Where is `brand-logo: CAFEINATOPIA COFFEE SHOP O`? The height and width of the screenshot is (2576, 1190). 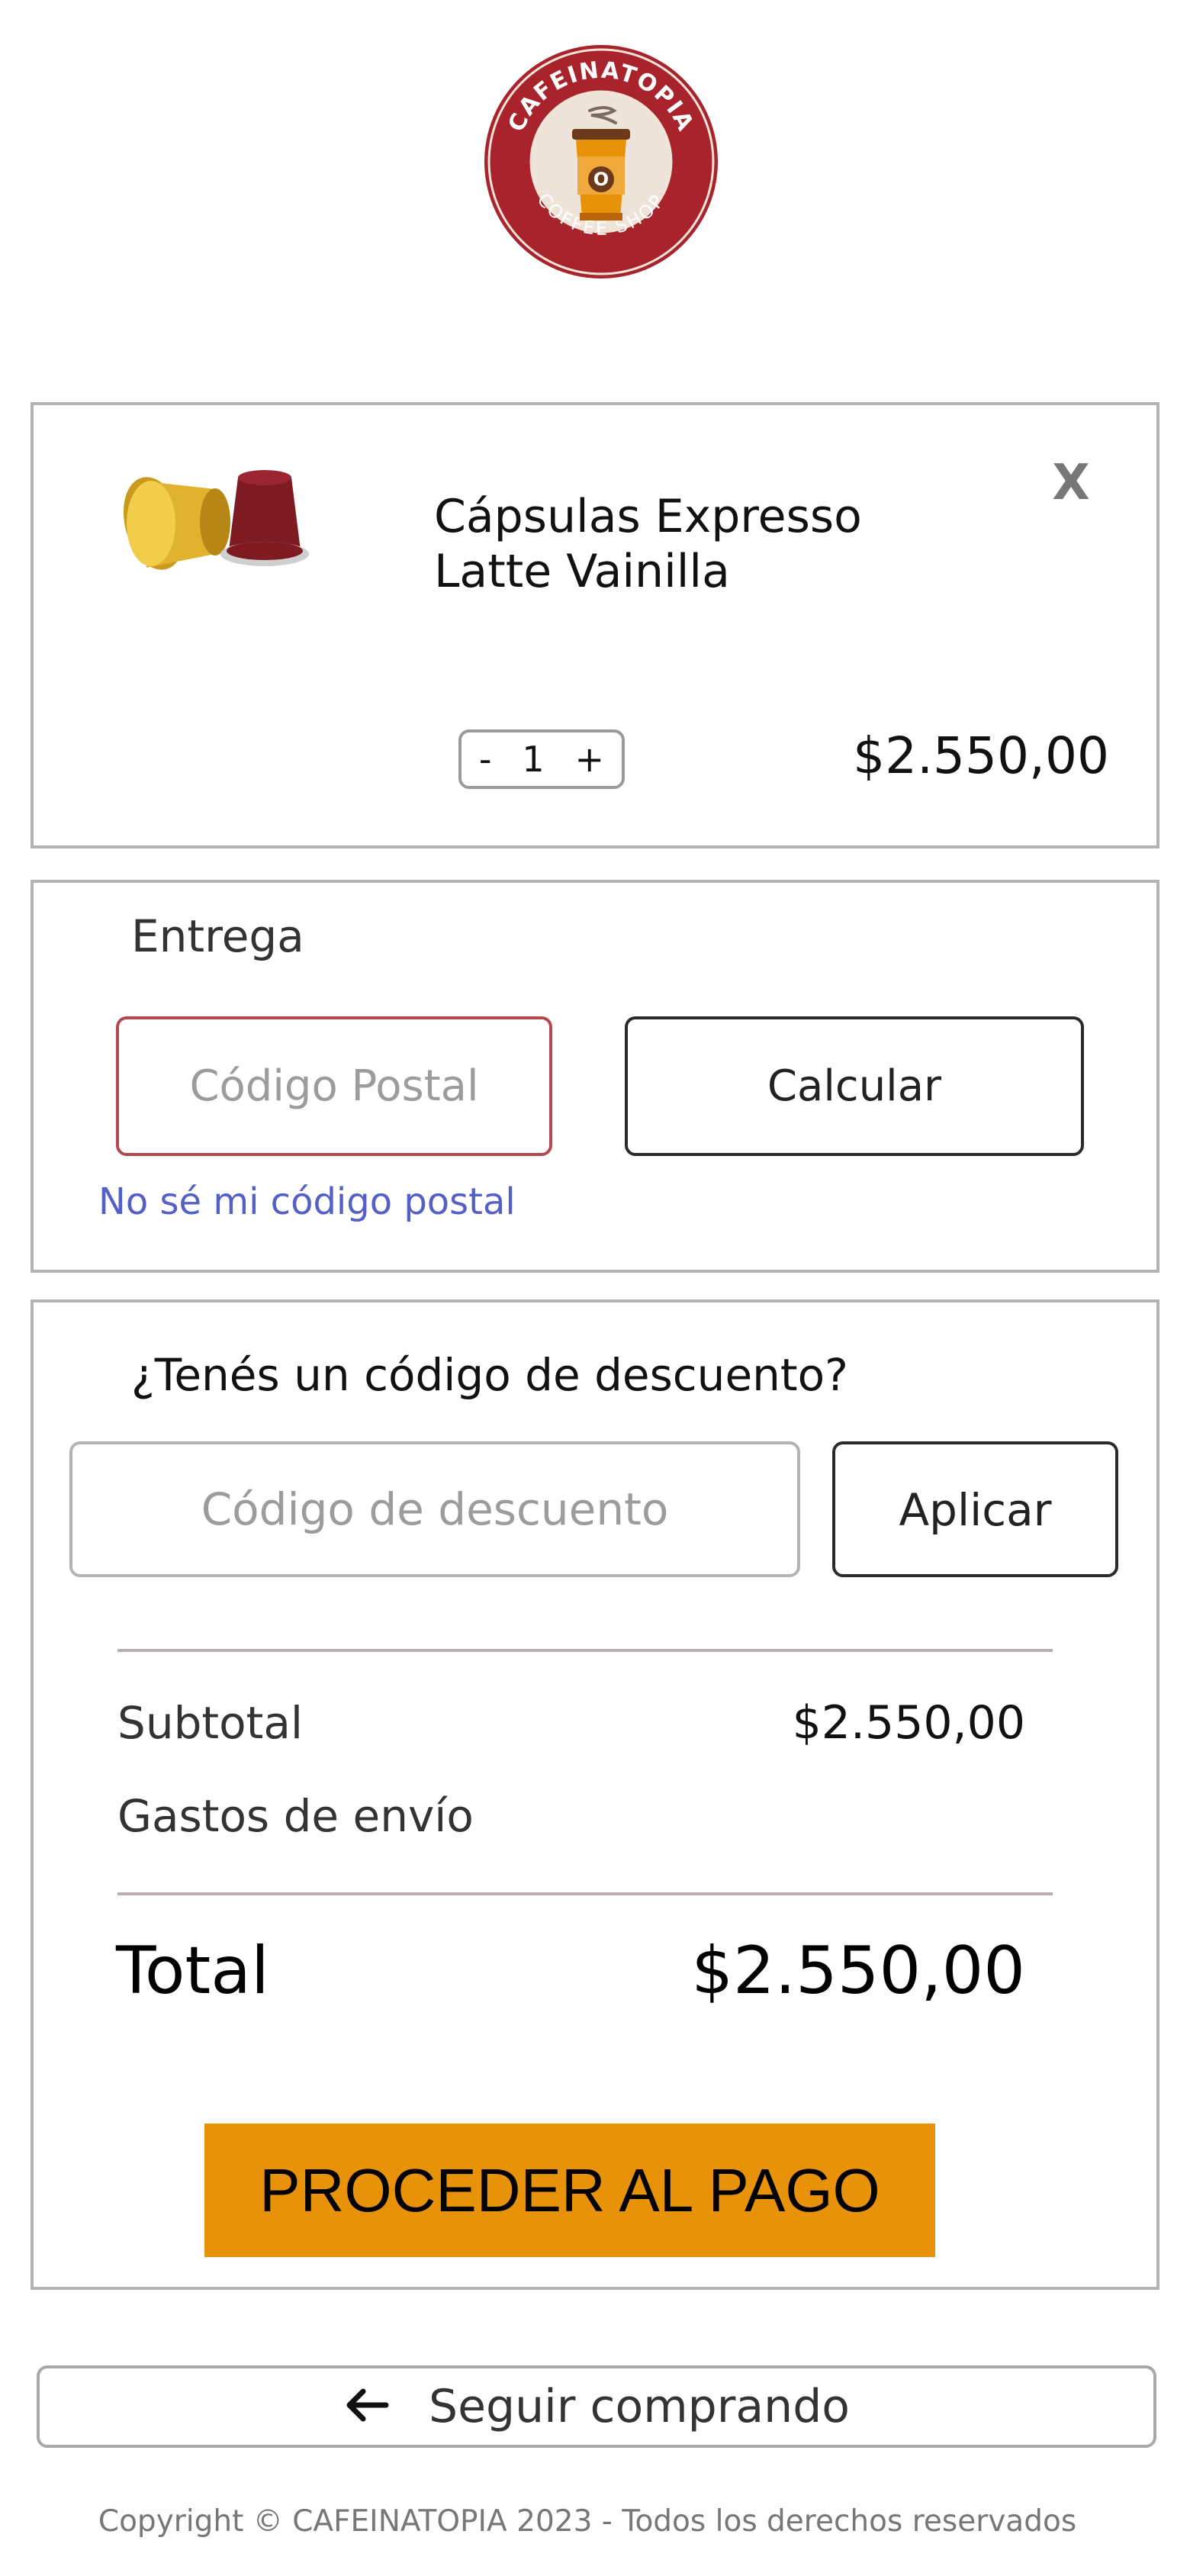 brand-logo: CAFEINATOPIA COFFEE SHOP O is located at coordinates (601, 161).